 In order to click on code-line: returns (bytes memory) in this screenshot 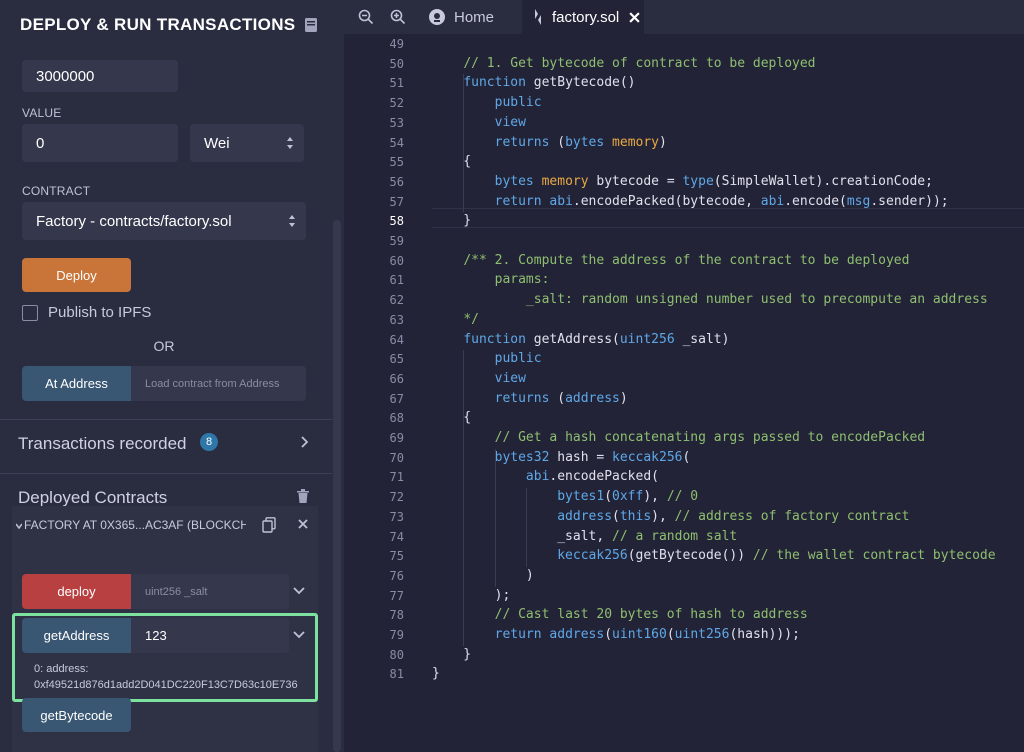, I will do `click(549, 142)`.